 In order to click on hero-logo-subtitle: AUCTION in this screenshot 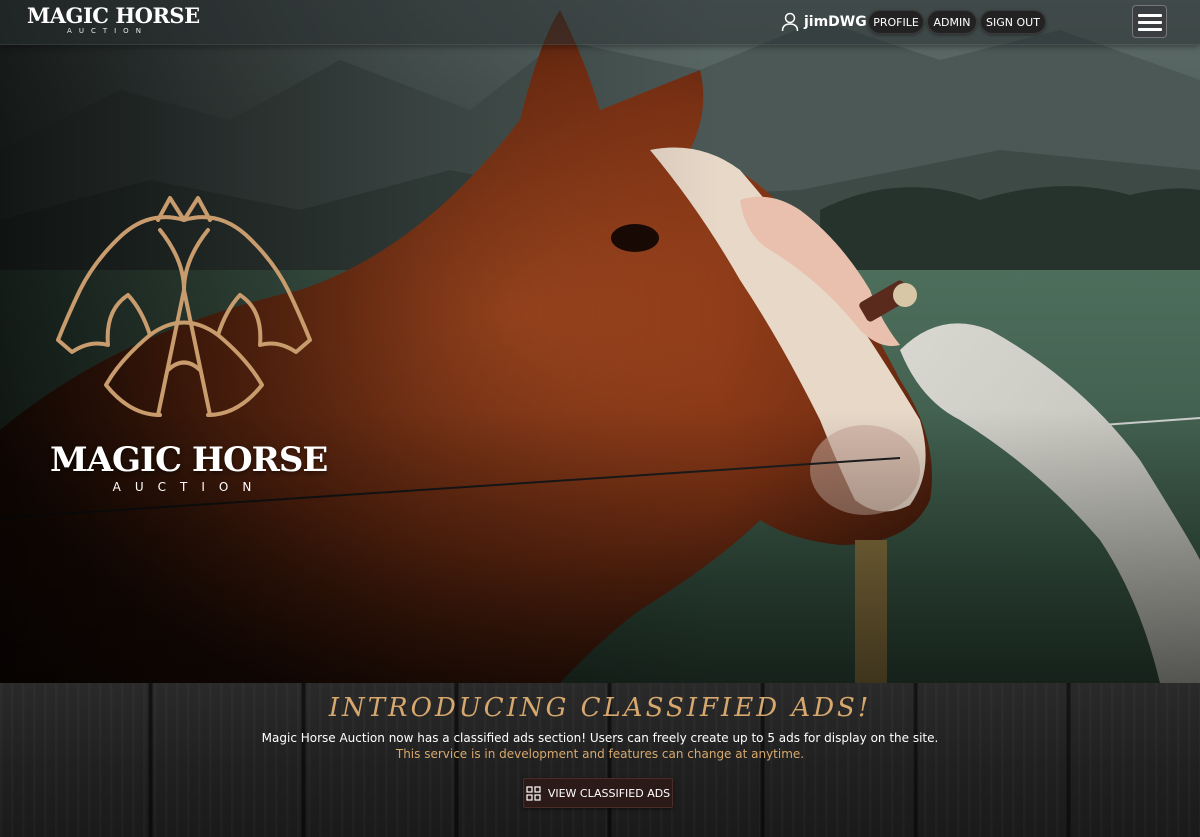, I will do `click(189, 487)`.